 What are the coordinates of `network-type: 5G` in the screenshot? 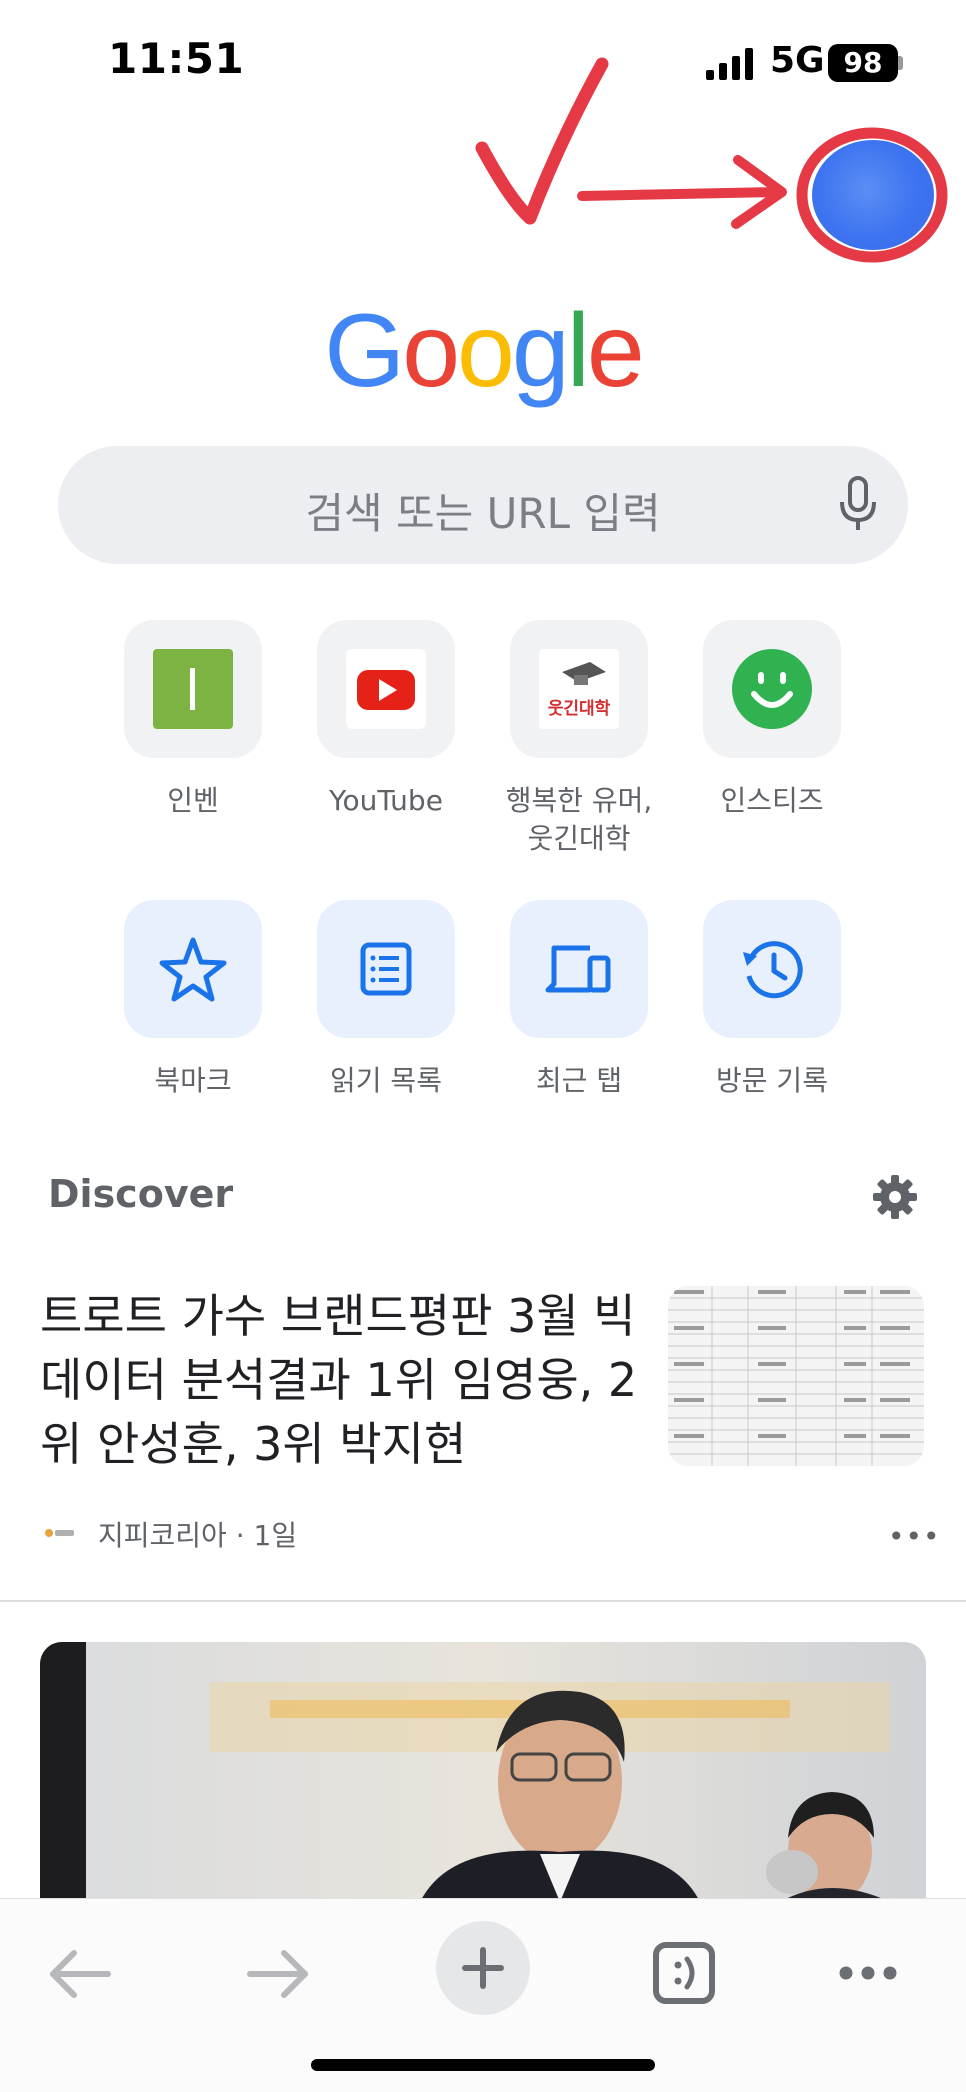 It's located at (797, 60).